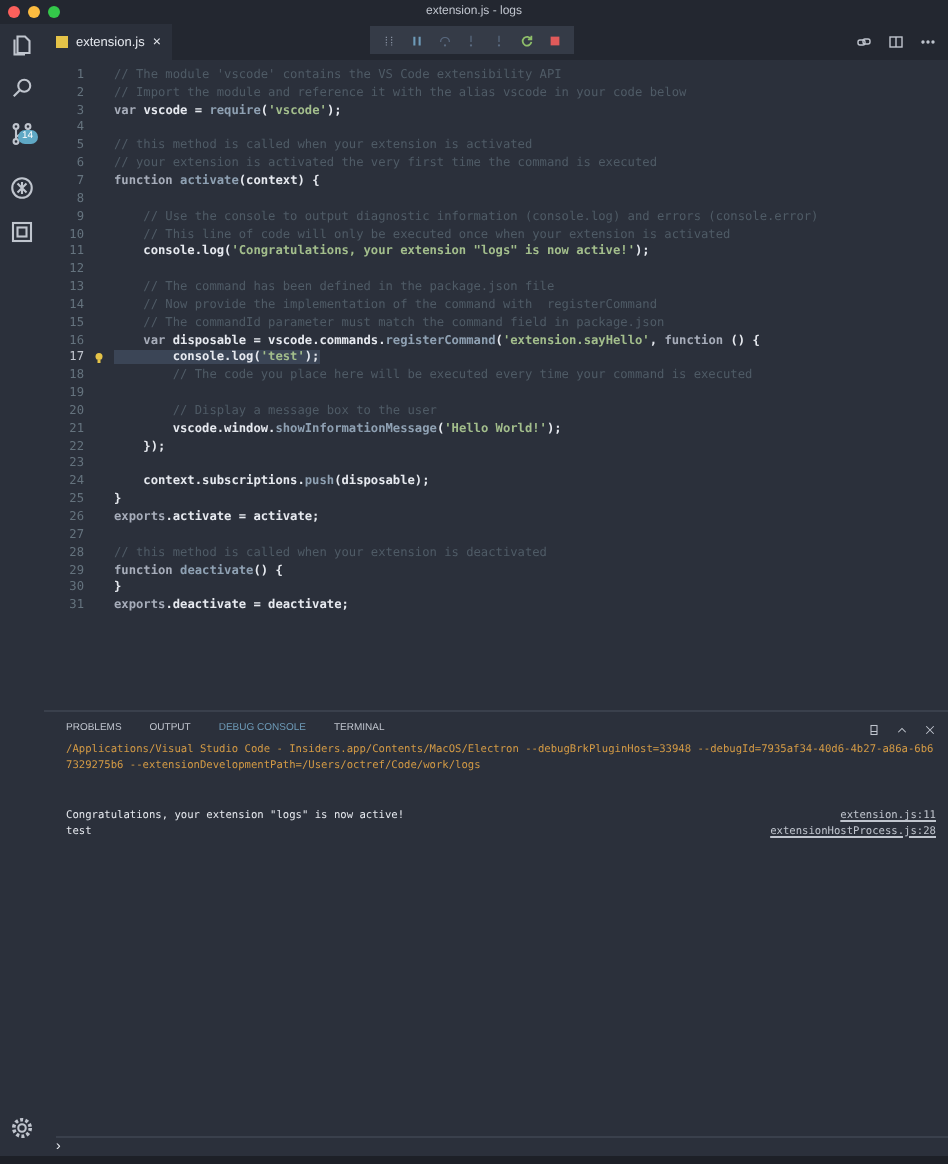 This screenshot has width=948, height=1164. Describe the element at coordinates (417, 40) in the screenshot. I see `pause-icon` at that location.